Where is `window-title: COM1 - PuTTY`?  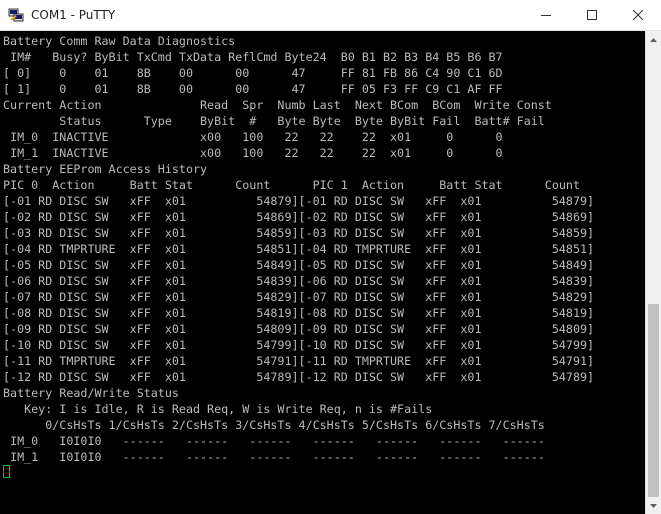 window-title: COM1 - PuTTY is located at coordinates (73, 15).